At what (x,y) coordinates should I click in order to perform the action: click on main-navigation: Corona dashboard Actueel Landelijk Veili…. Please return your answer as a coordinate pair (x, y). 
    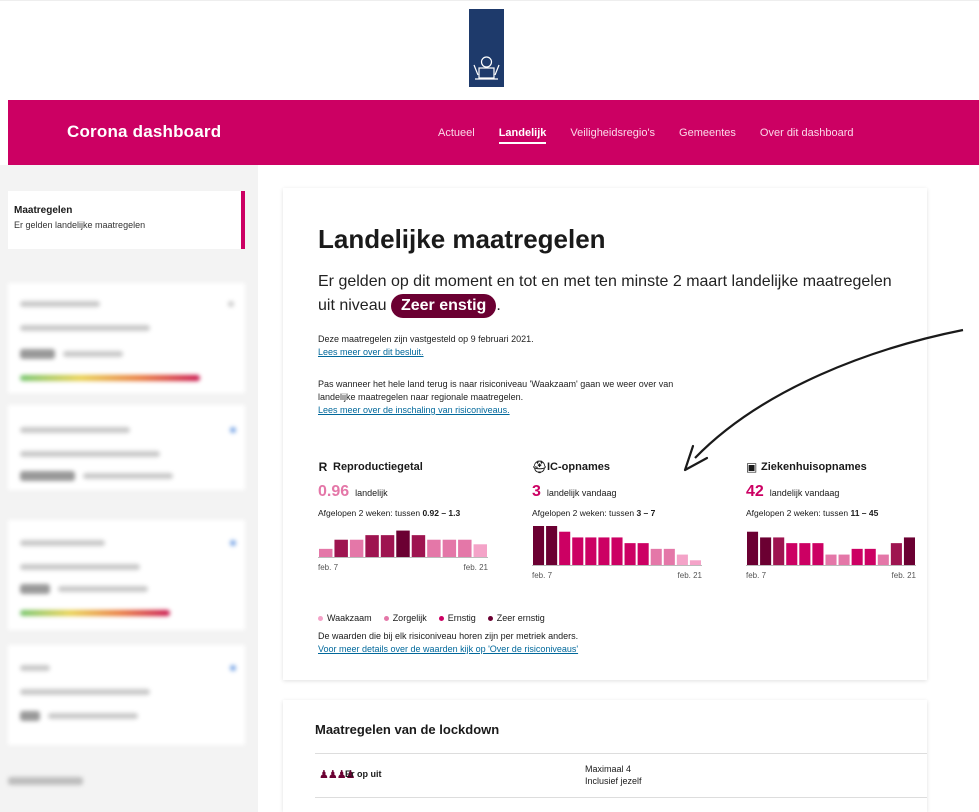
    Looking at the image, I should click on (493, 132).